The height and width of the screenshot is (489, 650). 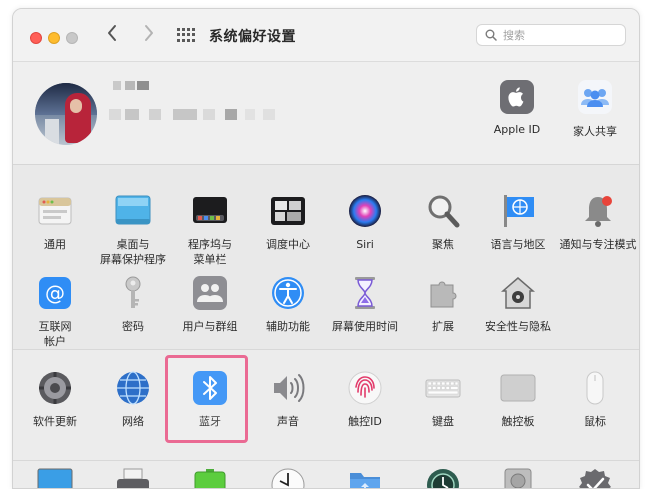 What do you see at coordinates (288, 388) in the screenshot?
I see `sound-icon` at bounding box center [288, 388].